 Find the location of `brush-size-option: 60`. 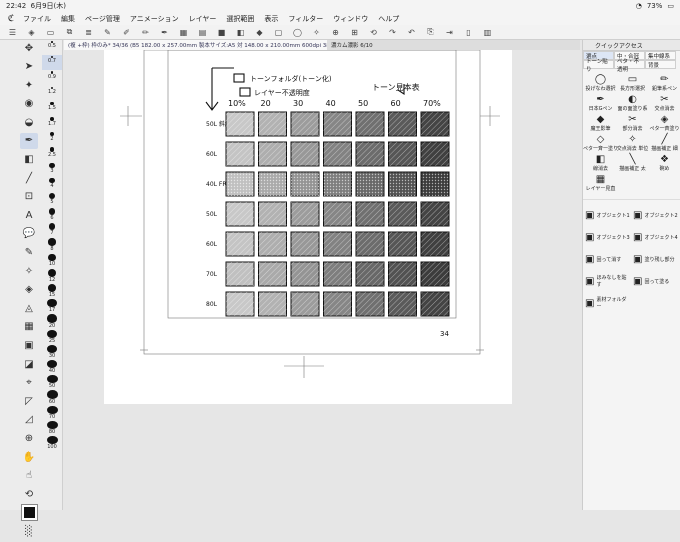

brush-size-option: 60 is located at coordinates (52, 397).